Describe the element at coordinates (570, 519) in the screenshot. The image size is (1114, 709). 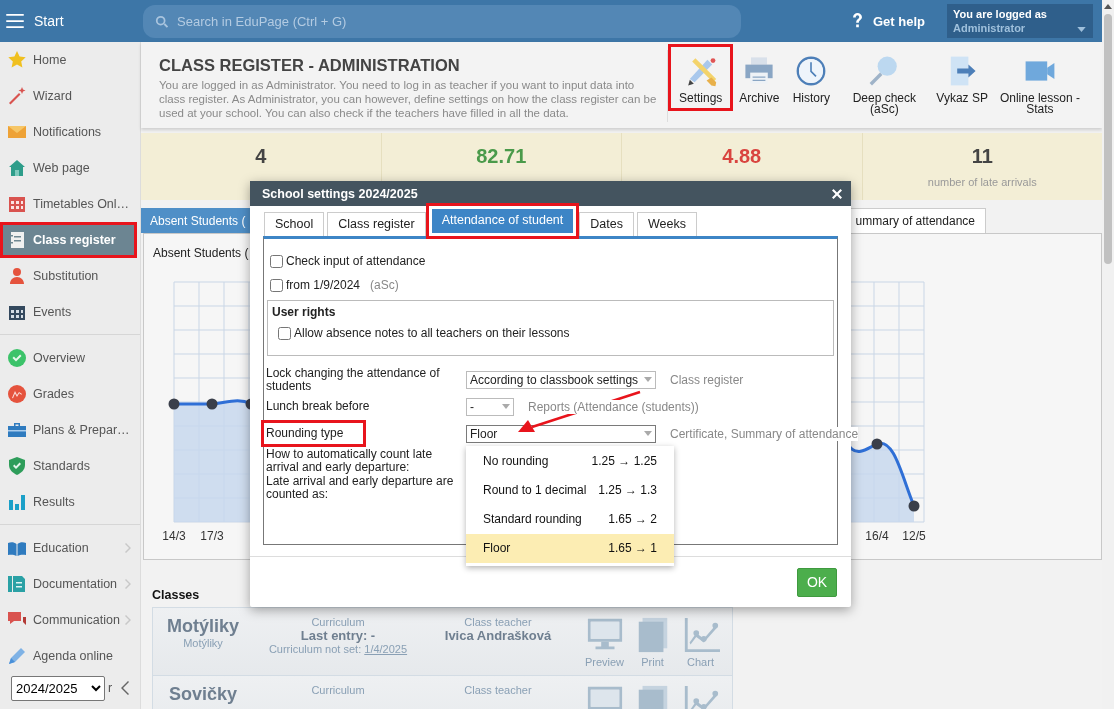
I see `menu-option: Standard rounding 1.65 → 2` at that location.